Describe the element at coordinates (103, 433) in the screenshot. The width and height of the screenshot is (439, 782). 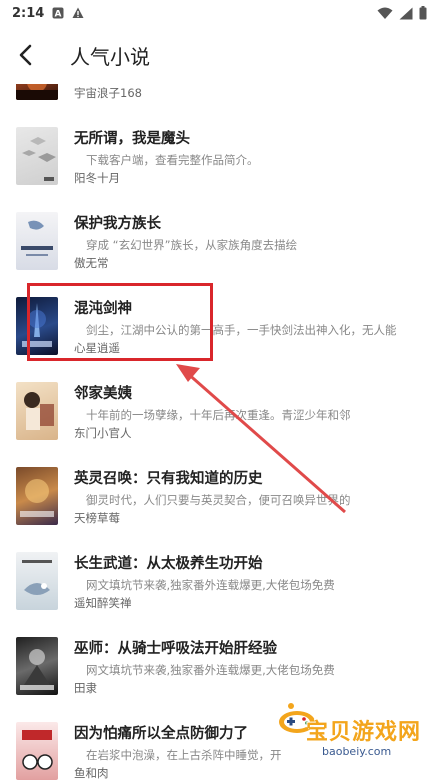
I see `book-author: 东门小官人` at that location.